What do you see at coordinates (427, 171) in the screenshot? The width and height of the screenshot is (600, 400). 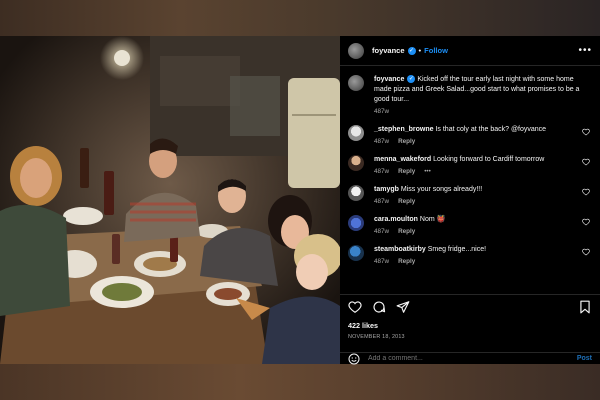 I see `comment-options-button: •••` at bounding box center [427, 171].